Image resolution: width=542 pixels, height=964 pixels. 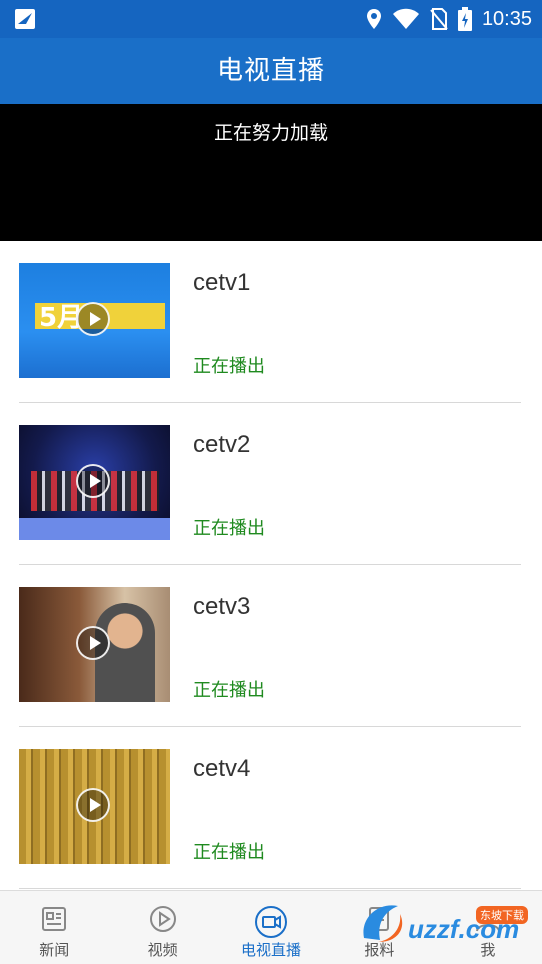 I want to click on profile-icon, so click(x=487, y=920).